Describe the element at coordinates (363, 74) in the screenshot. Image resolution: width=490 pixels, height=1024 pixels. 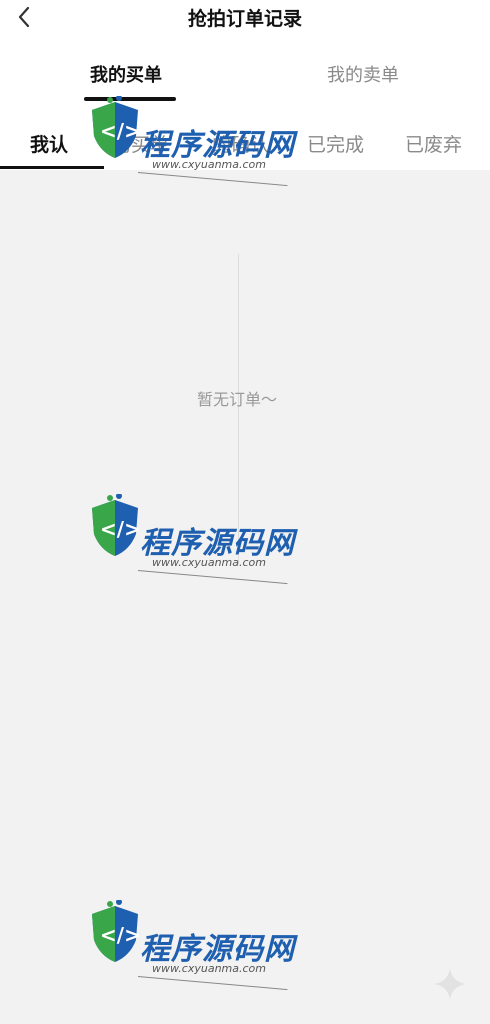
I see `tab-my-sell-orders: 我的卖单` at that location.